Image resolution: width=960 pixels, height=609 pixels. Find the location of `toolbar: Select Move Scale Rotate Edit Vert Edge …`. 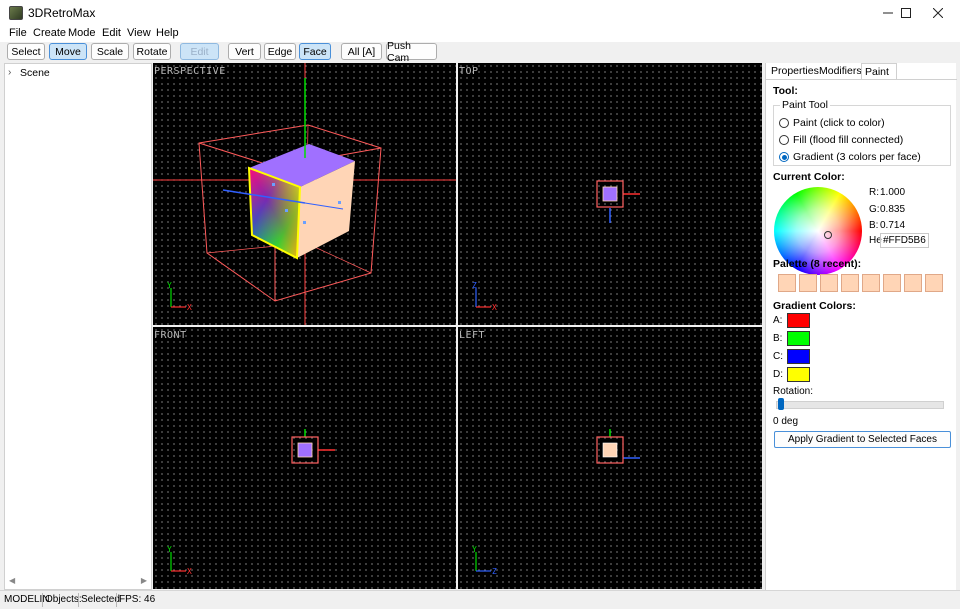

toolbar: Select Move Scale Rotate Edit Vert Edge … is located at coordinates (480, 52).